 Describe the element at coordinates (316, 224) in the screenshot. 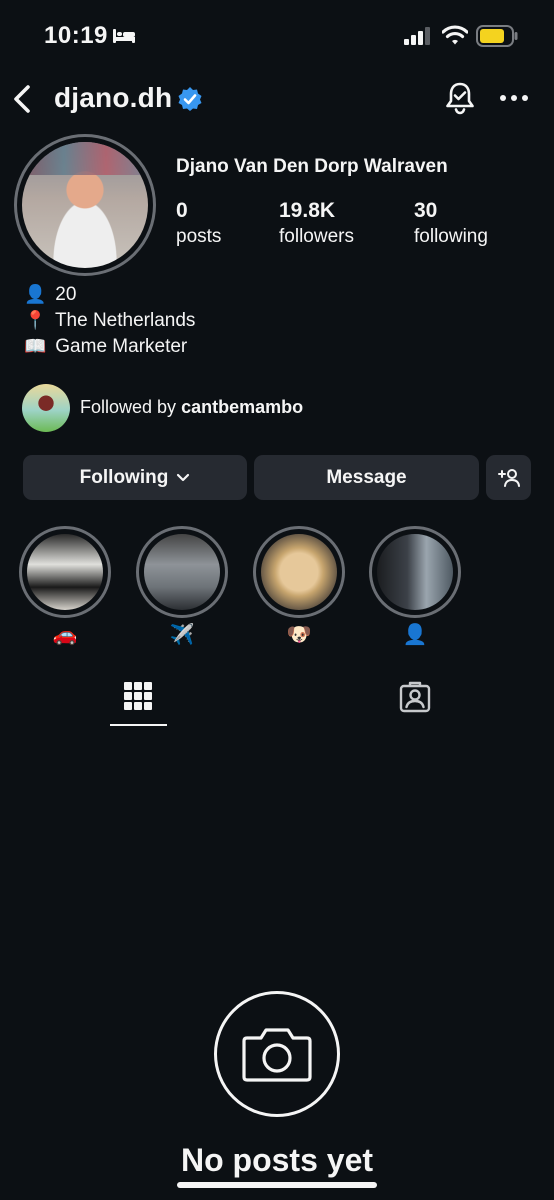

I see `stat-followers: 19.8K followers` at that location.